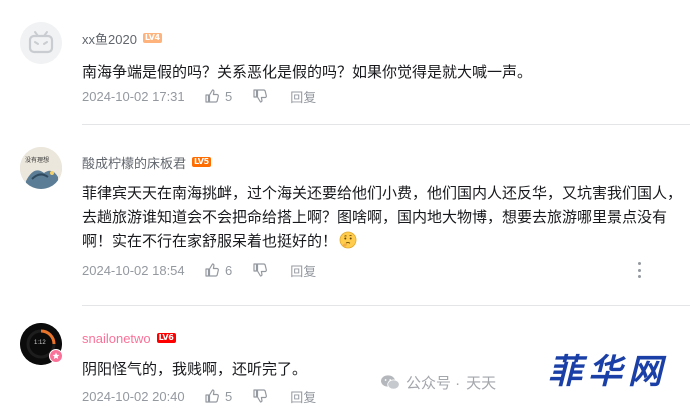 The height and width of the screenshot is (417, 690). I want to click on star-icon, so click(56, 355).